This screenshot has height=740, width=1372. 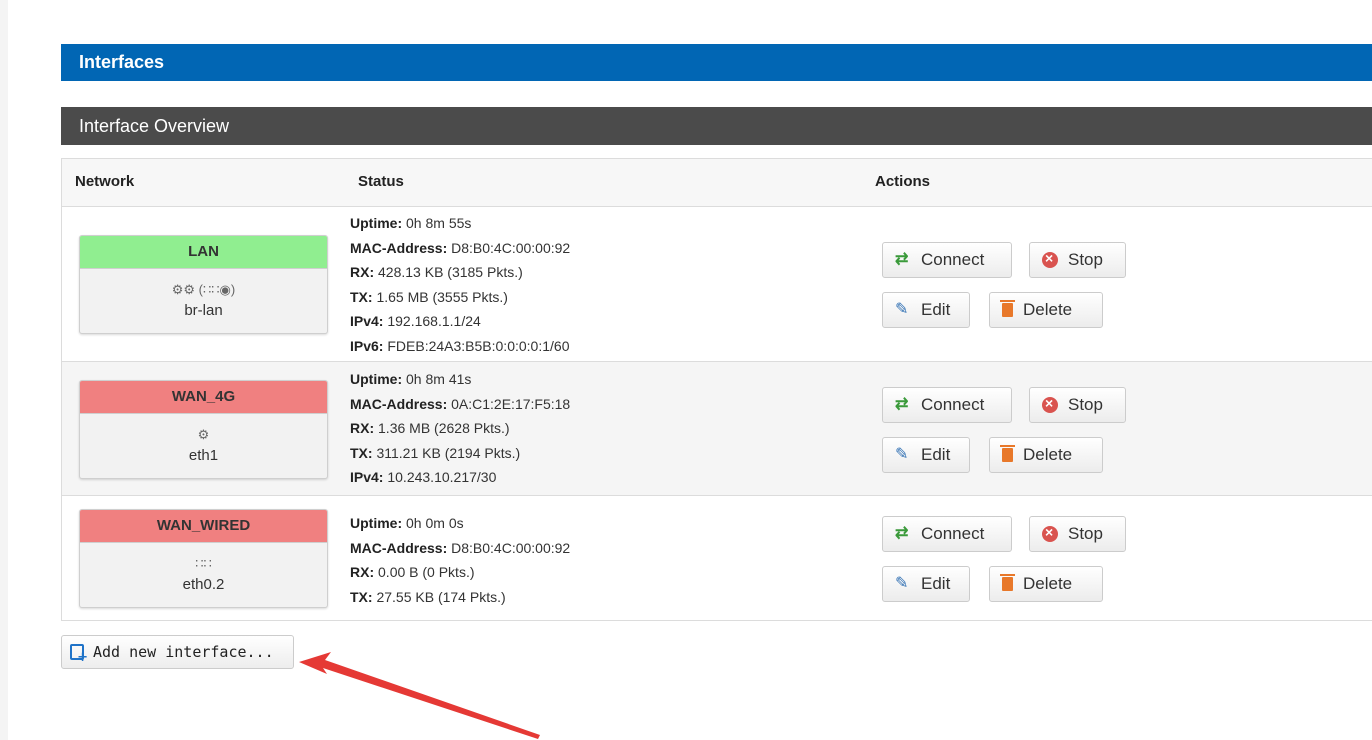 What do you see at coordinates (460, 345) in the screenshot?
I see `status-line: IPv6: FDEB:24A3:B5B:0:0:0:0:1/60` at bounding box center [460, 345].